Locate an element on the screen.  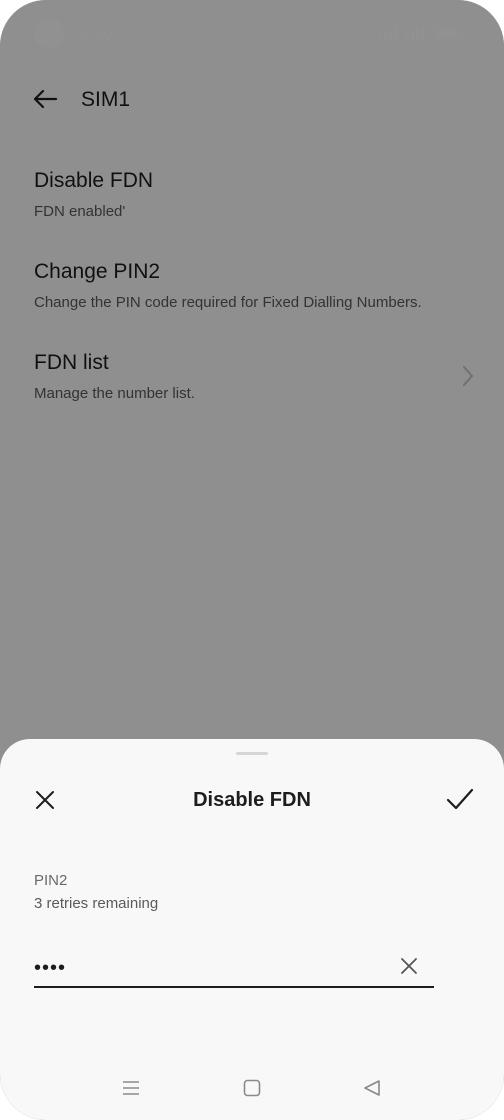
retries-remaining: 3 retries remaining is located at coordinates (96, 903).